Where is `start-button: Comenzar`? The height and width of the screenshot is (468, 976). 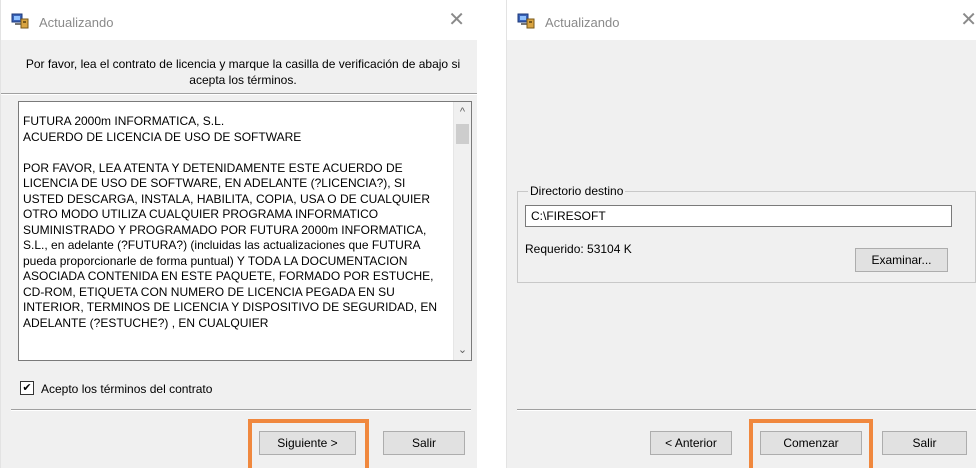 start-button: Comenzar is located at coordinates (811, 443).